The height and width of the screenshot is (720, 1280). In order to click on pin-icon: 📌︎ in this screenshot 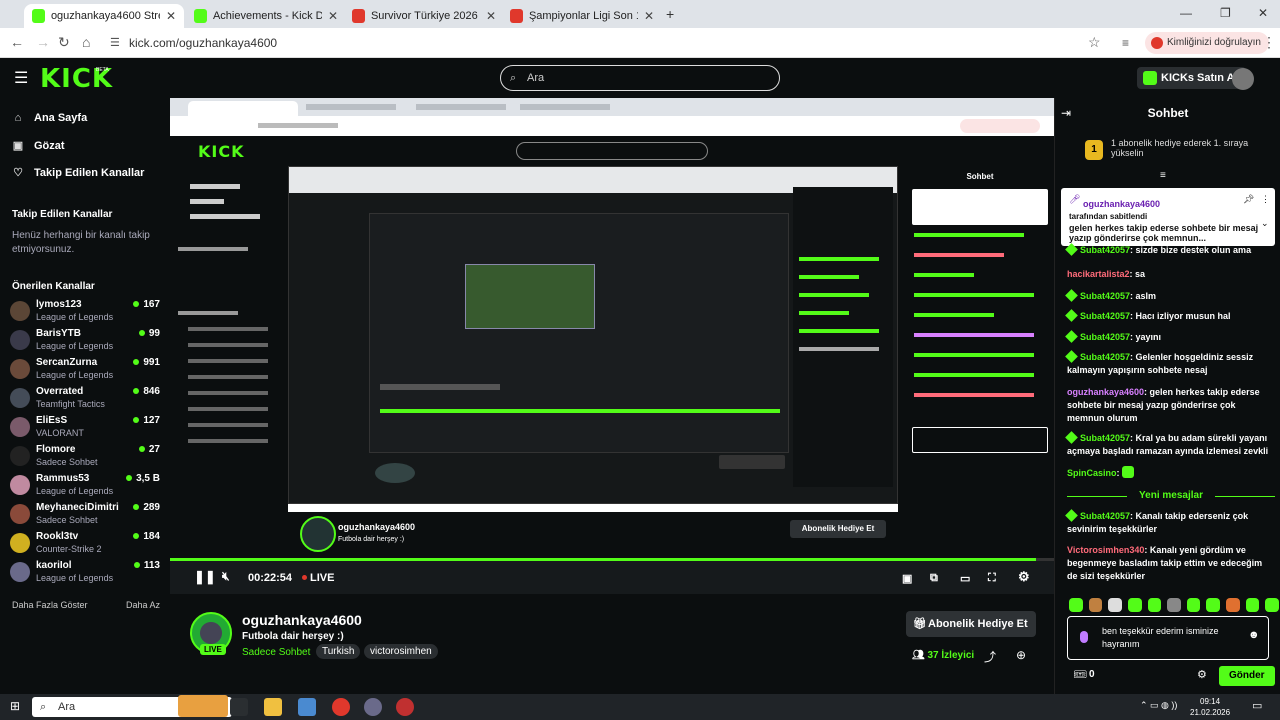, I will do `click(1248, 199)`.